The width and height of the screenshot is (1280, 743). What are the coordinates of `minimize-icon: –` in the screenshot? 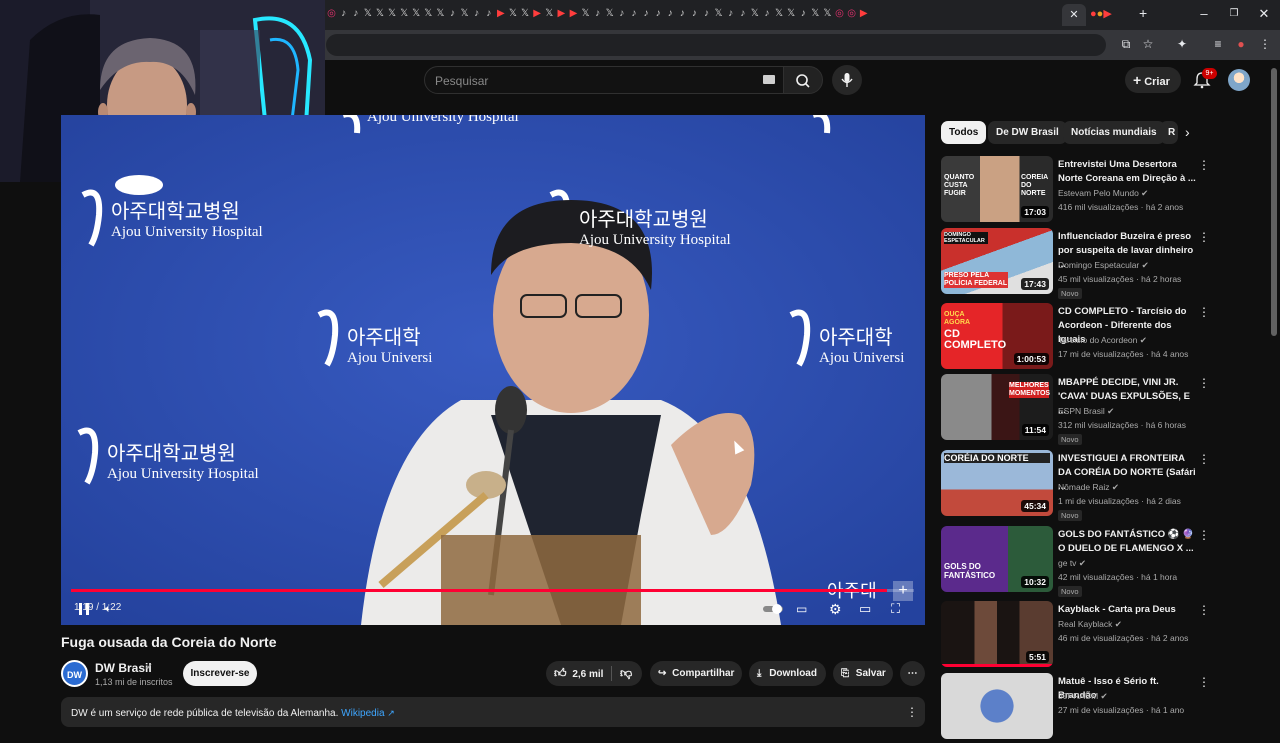 It's located at (1204, 13).